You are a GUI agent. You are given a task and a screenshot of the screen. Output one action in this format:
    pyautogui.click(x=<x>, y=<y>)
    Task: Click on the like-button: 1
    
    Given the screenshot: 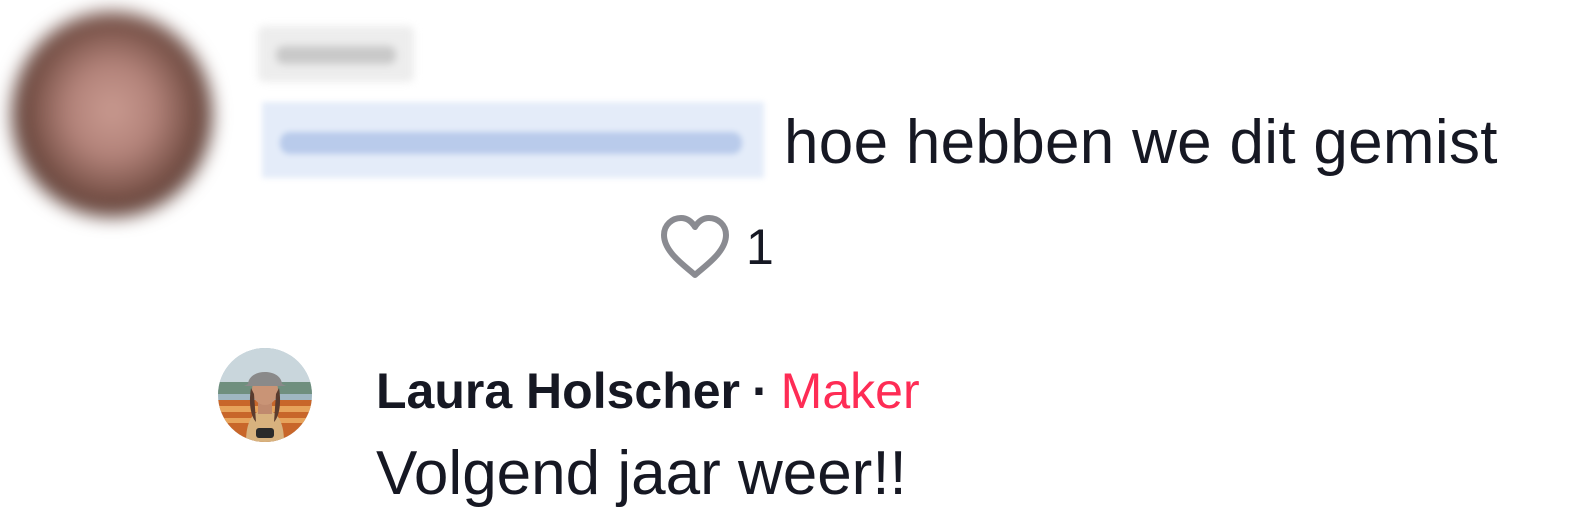 What is the action you would take?
    pyautogui.click(x=716, y=247)
    